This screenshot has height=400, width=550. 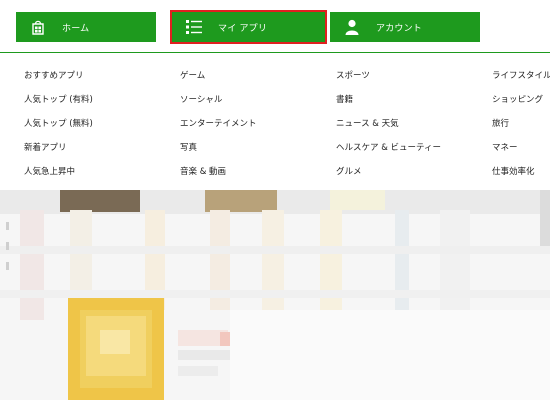 What do you see at coordinates (54, 76) in the screenshot?
I see `category-link: おすすめアプリ` at bounding box center [54, 76].